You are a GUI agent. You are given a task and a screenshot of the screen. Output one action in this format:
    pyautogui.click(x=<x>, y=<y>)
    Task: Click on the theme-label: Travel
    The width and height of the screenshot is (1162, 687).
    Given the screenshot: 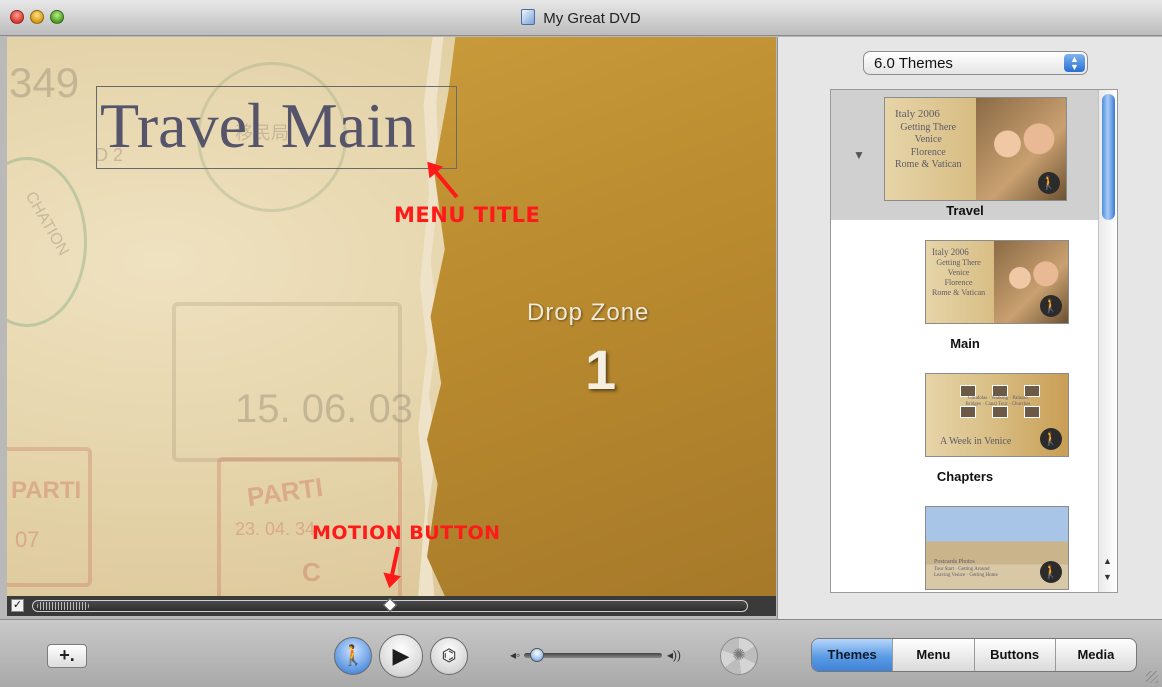 What is the action you would take?
    pyautogui.click(x=965, y=210)
    